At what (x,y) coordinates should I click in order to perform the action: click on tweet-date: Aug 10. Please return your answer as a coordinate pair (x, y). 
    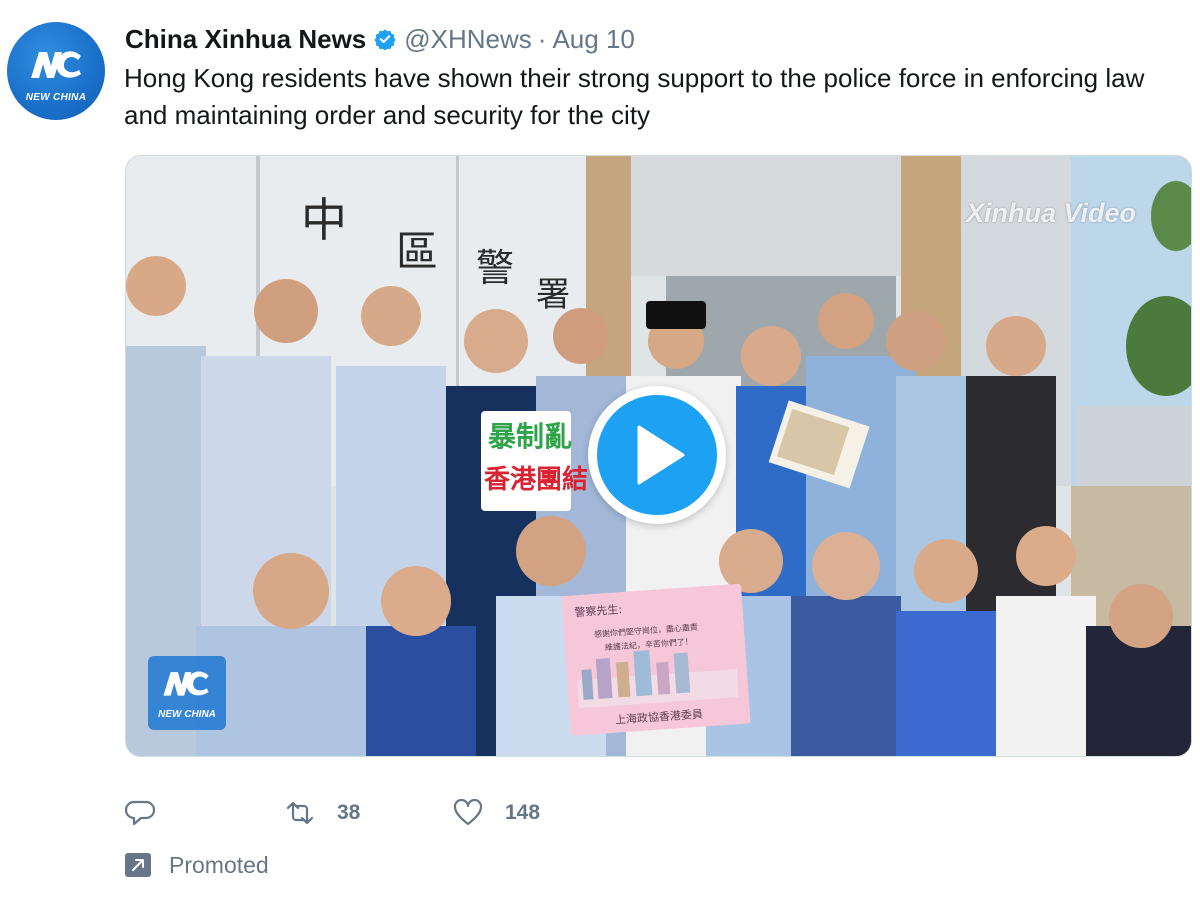
    Looking at the image, I should click on (593, 39).